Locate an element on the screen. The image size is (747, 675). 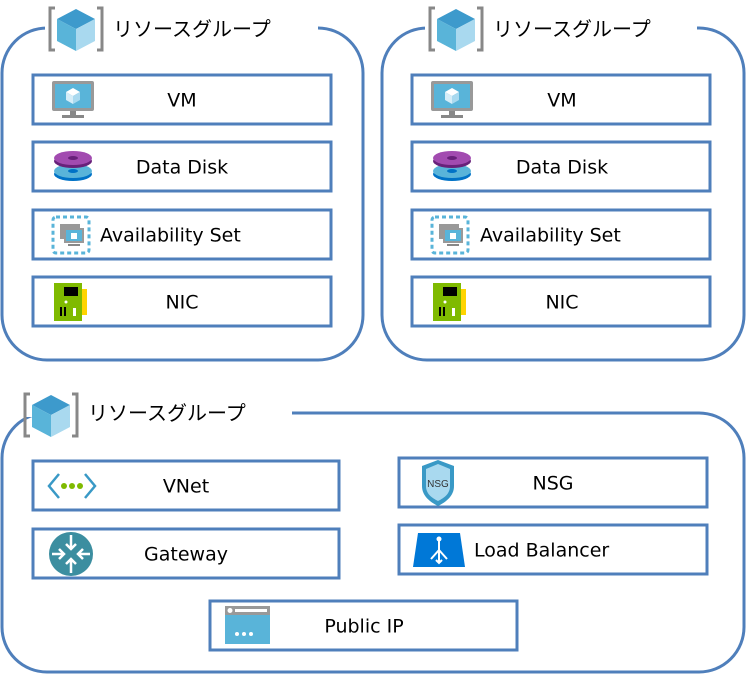
resource-vnet: VNet is located at coordinates (186, 485).